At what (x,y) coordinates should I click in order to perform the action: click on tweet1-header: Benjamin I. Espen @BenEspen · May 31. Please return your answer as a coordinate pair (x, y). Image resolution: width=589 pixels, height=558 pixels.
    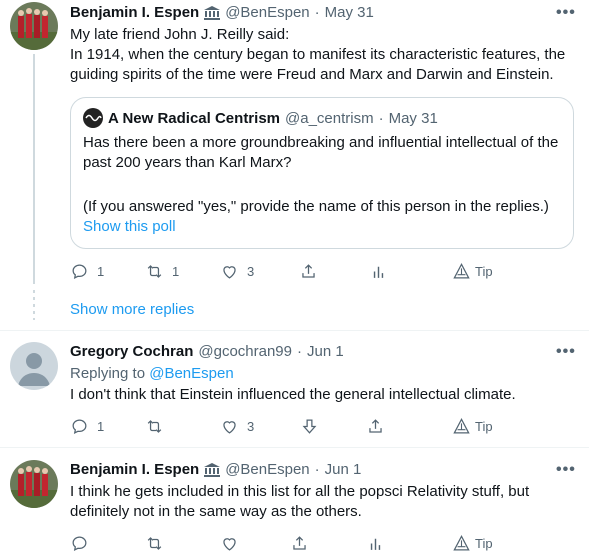
    Looking at the image, I should click on (222, 12).